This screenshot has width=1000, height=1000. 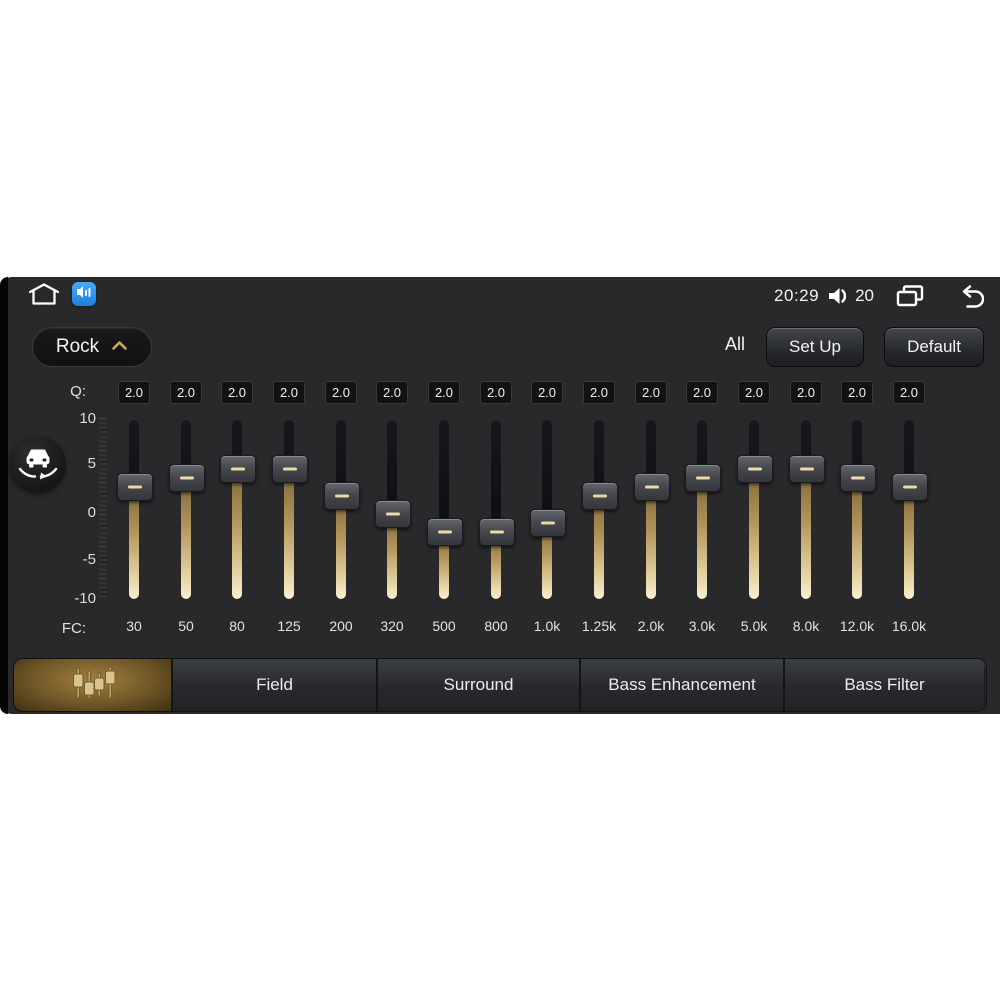 I want to click on recents-button, so click(x=910, y=296).